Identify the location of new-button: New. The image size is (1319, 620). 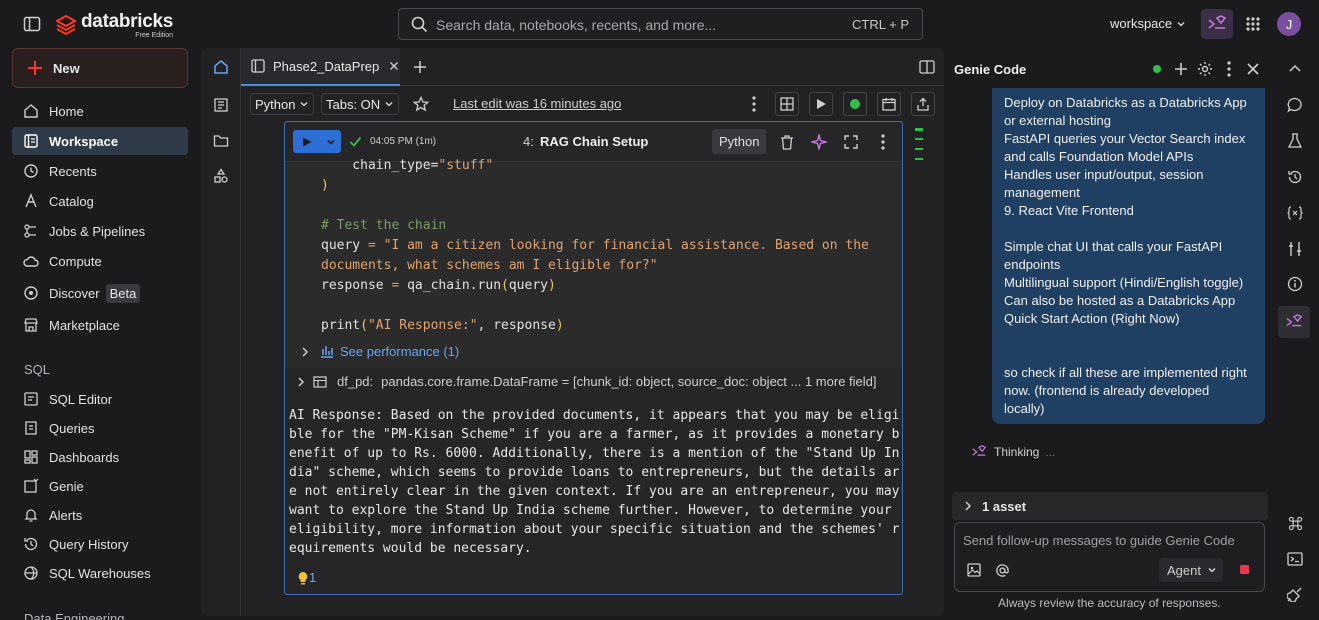
(100, 68).